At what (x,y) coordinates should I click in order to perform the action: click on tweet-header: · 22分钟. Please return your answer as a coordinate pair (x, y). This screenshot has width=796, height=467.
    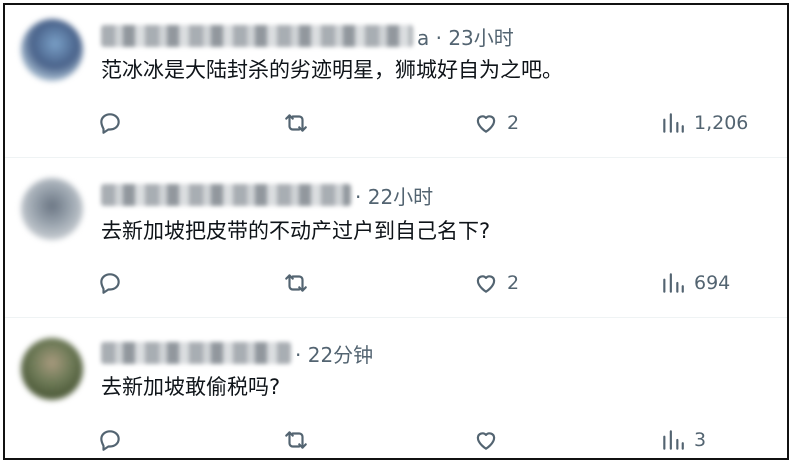
    Looking at the image, I should click on (237, 353).